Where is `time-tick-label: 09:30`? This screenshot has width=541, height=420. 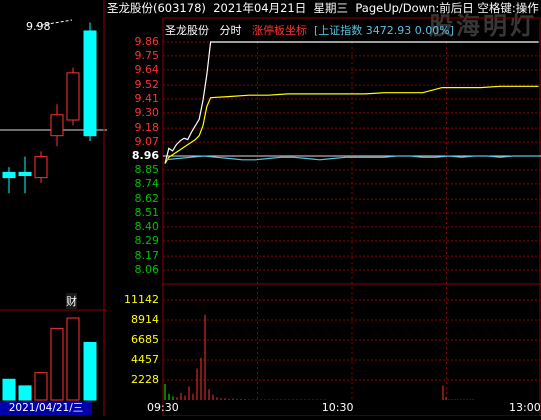 time-tick-label: 09:30 is located at coordinates (163, 407).